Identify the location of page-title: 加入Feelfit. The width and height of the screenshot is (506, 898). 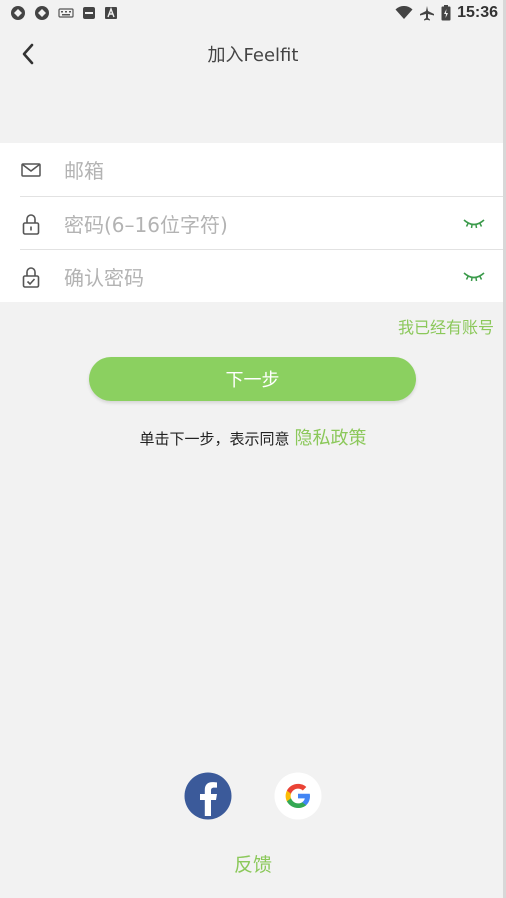
(253, 55).